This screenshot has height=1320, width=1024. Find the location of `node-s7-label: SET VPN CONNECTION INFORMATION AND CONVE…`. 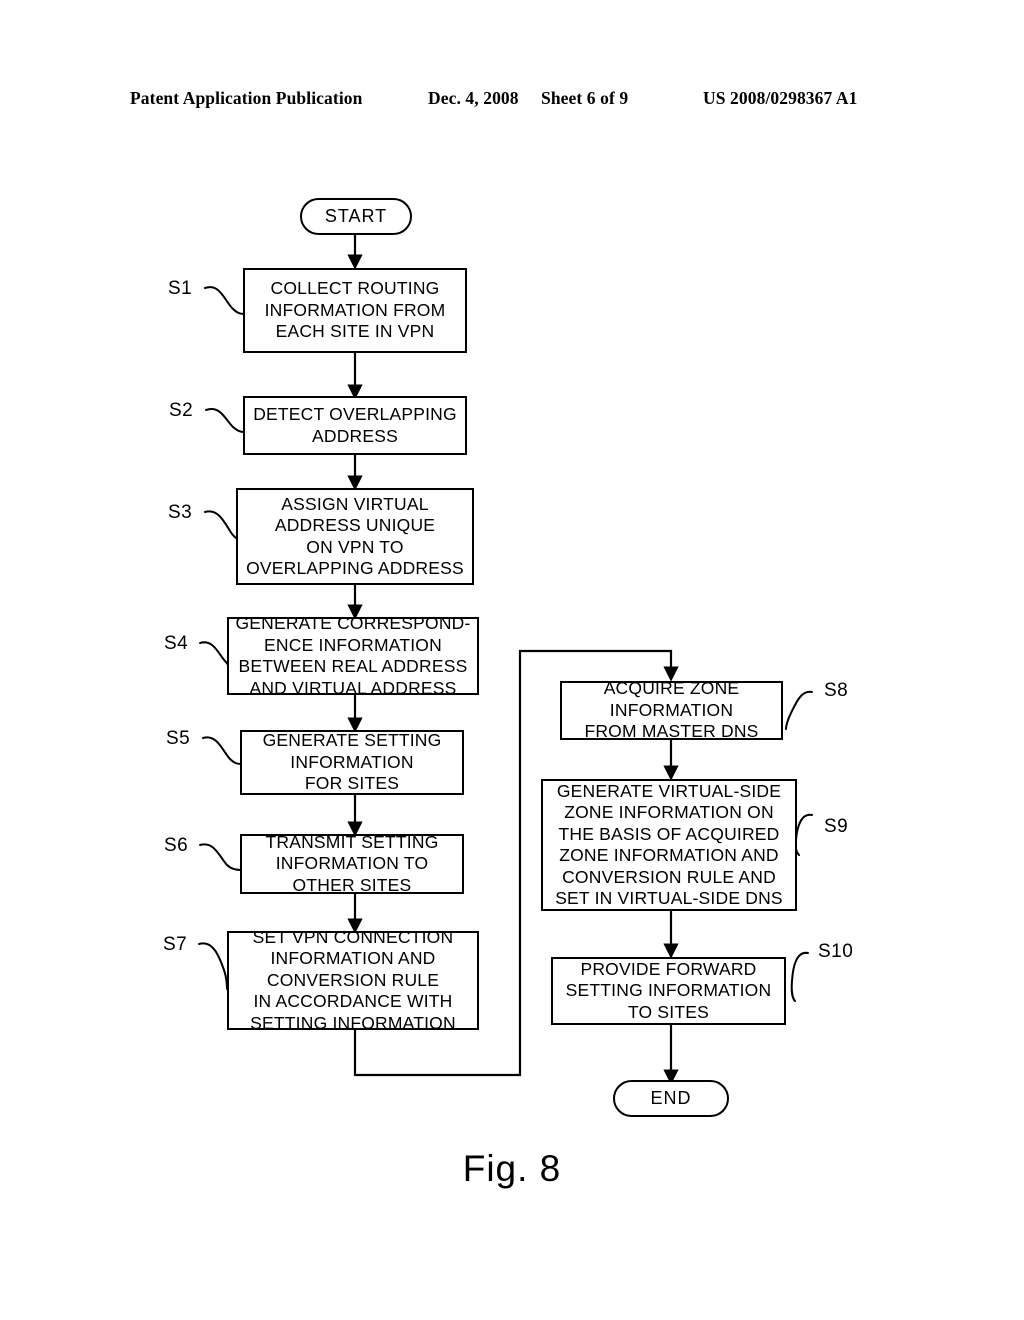

node-s7-label: SET VPN CONNECTION INFORMATION AND CONVE… is located at coordinates (353, 979).